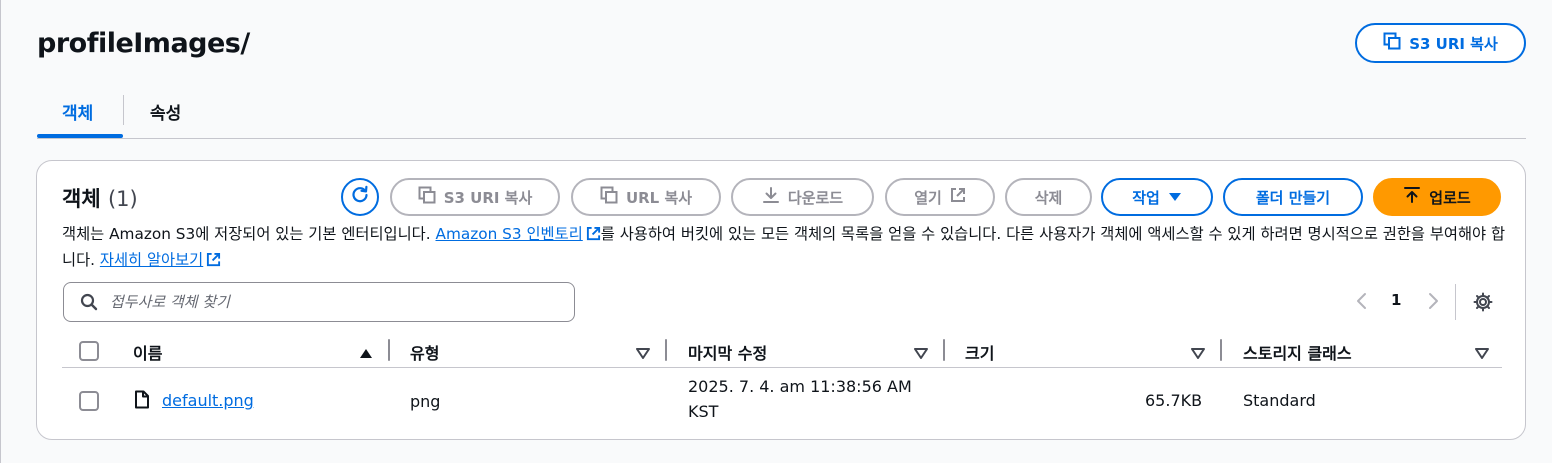 The width and height of the screenshot is (1552, 463). What do you see at coordinates (80, 136) in the screenshot?
I see `active-tab-indicator` at bounding box center [80, 136].